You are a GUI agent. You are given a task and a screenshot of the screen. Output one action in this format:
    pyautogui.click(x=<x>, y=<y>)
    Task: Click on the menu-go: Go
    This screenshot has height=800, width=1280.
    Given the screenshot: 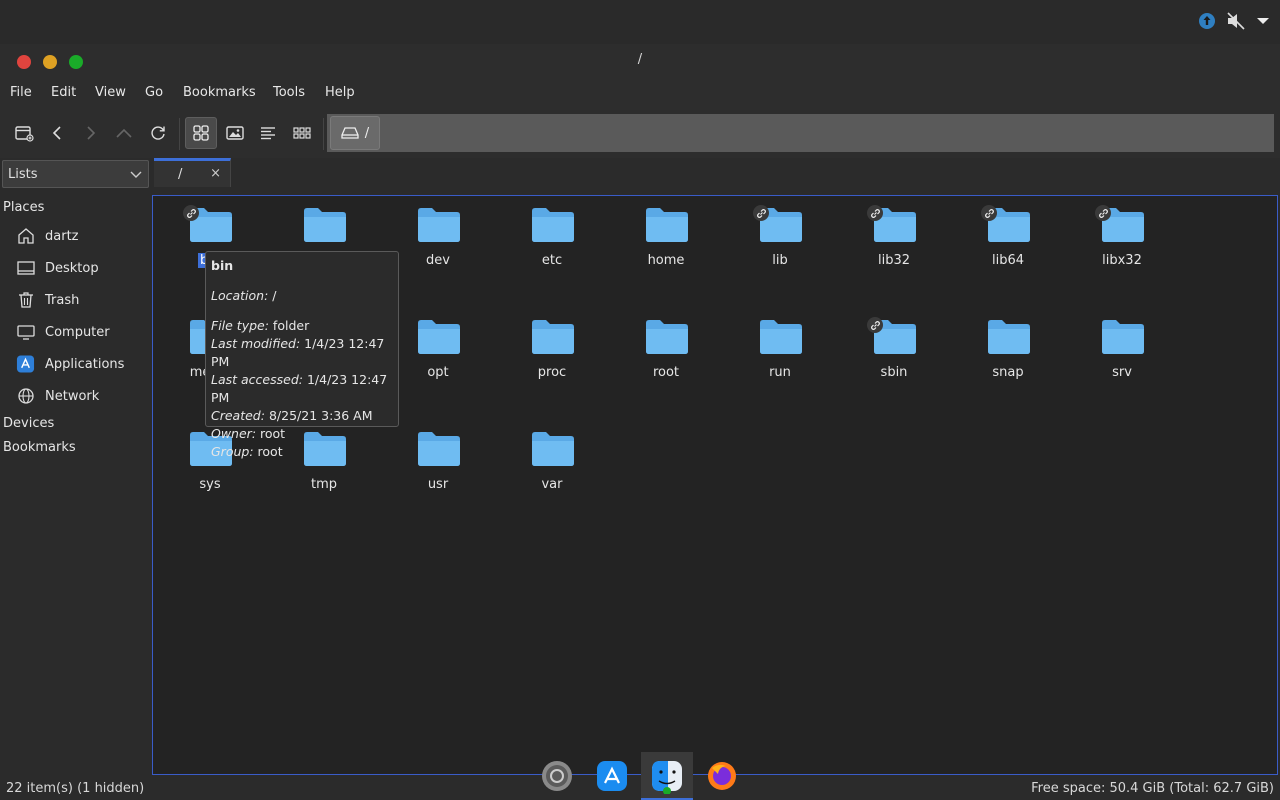 What is the action you would take?
    pyautogui.click(x=154, y=92)
    